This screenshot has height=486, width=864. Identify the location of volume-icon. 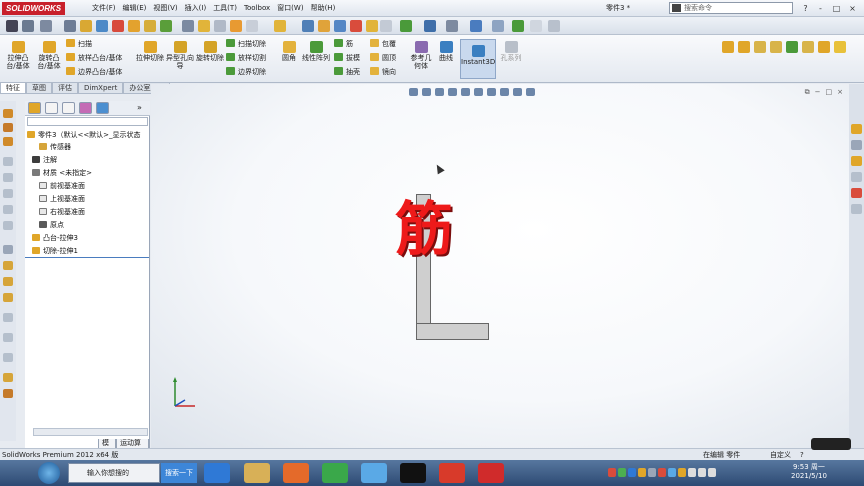
(702, 472).